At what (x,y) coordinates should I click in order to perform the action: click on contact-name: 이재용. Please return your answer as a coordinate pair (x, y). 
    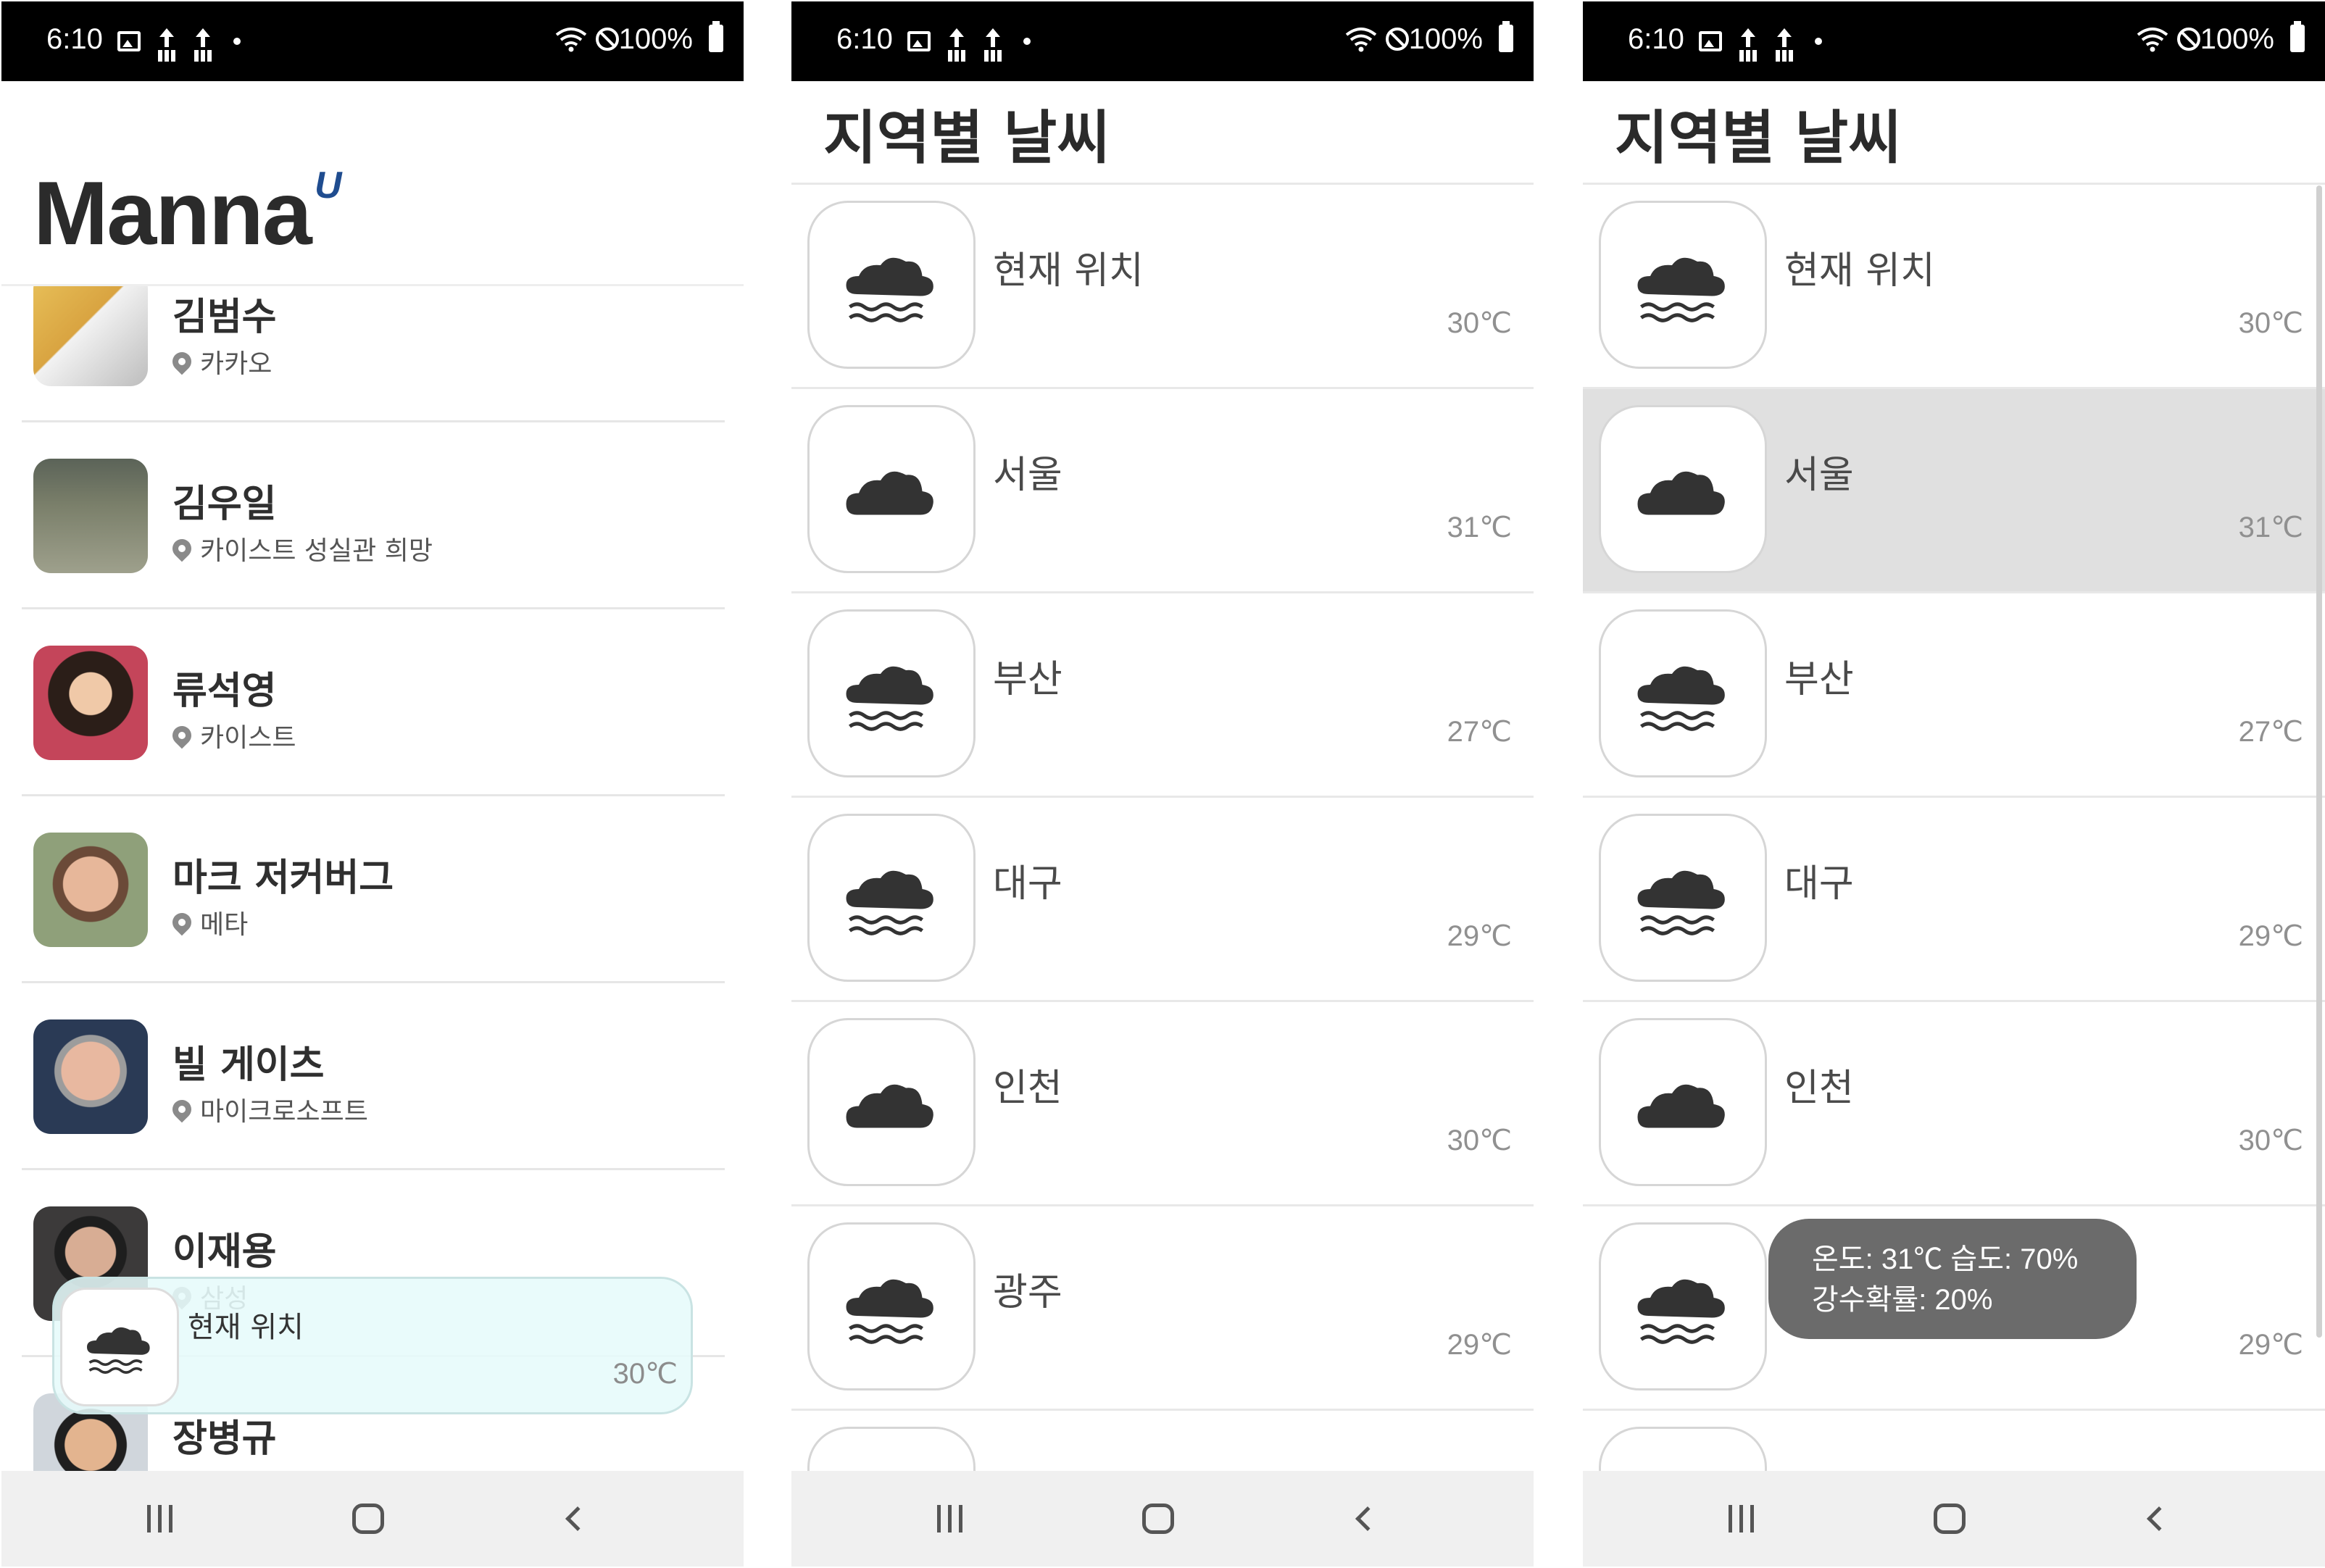
    Looking at the image, I should click on (225, 1252).